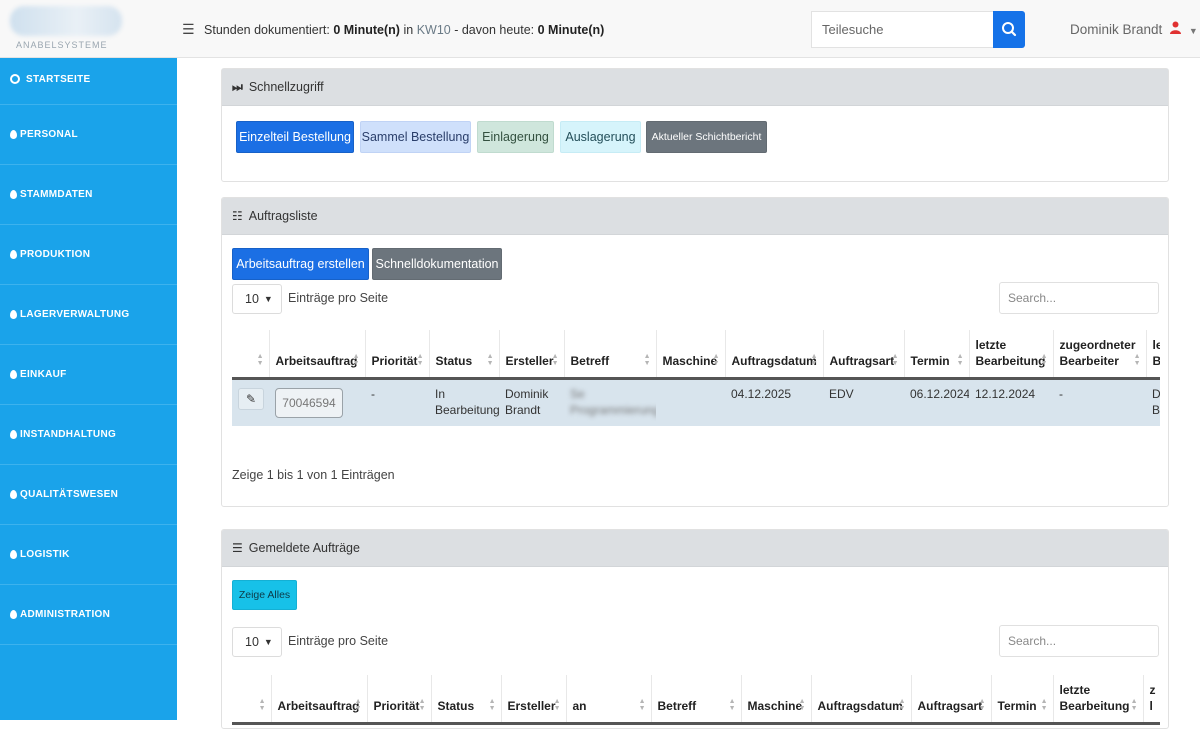 The width and height of the screenshot is (1200, 729). I want to click on subject-cell: Se Programmierung, so click(610, 402).